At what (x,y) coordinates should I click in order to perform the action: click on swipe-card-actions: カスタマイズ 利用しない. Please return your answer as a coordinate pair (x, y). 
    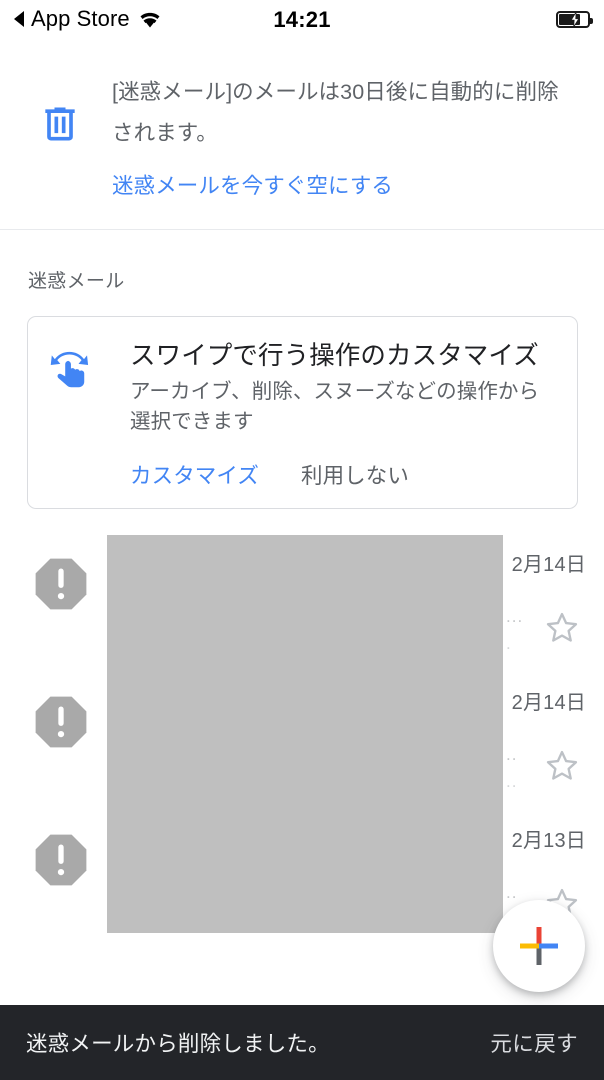
    Looking at the image, I should click on (342, 474).